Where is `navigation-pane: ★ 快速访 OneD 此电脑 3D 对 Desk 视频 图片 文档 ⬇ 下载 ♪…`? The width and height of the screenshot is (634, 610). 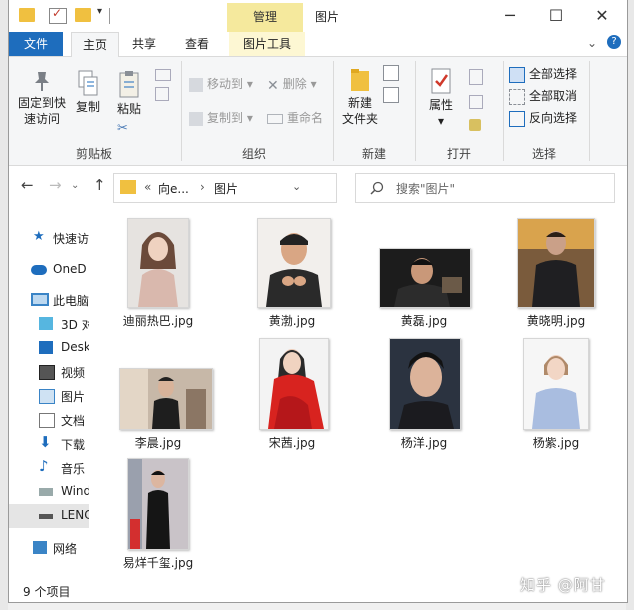 navigation-pane: ★ 快速访 OneD 此电脑 3D 对 Desk 视频 图片 文档 ⬇ 下载 ♪… is located at coordinates (49, 394).